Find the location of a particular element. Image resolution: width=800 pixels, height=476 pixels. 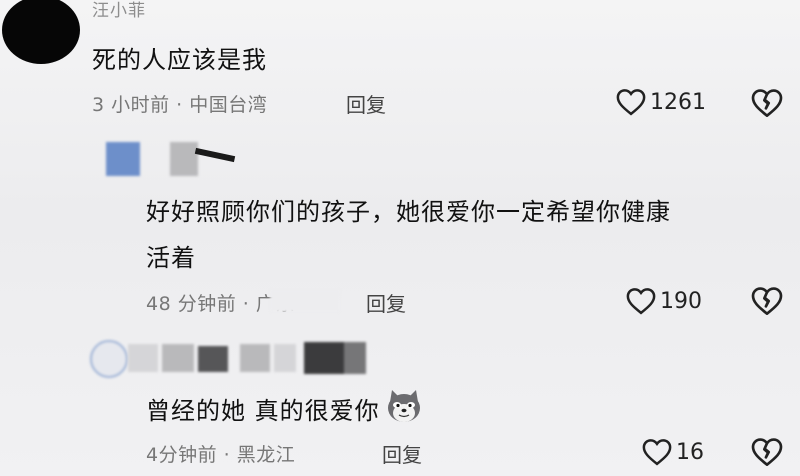

comment-body: 曾经的她 真的很爱你 is located at coordinates (285, 408).